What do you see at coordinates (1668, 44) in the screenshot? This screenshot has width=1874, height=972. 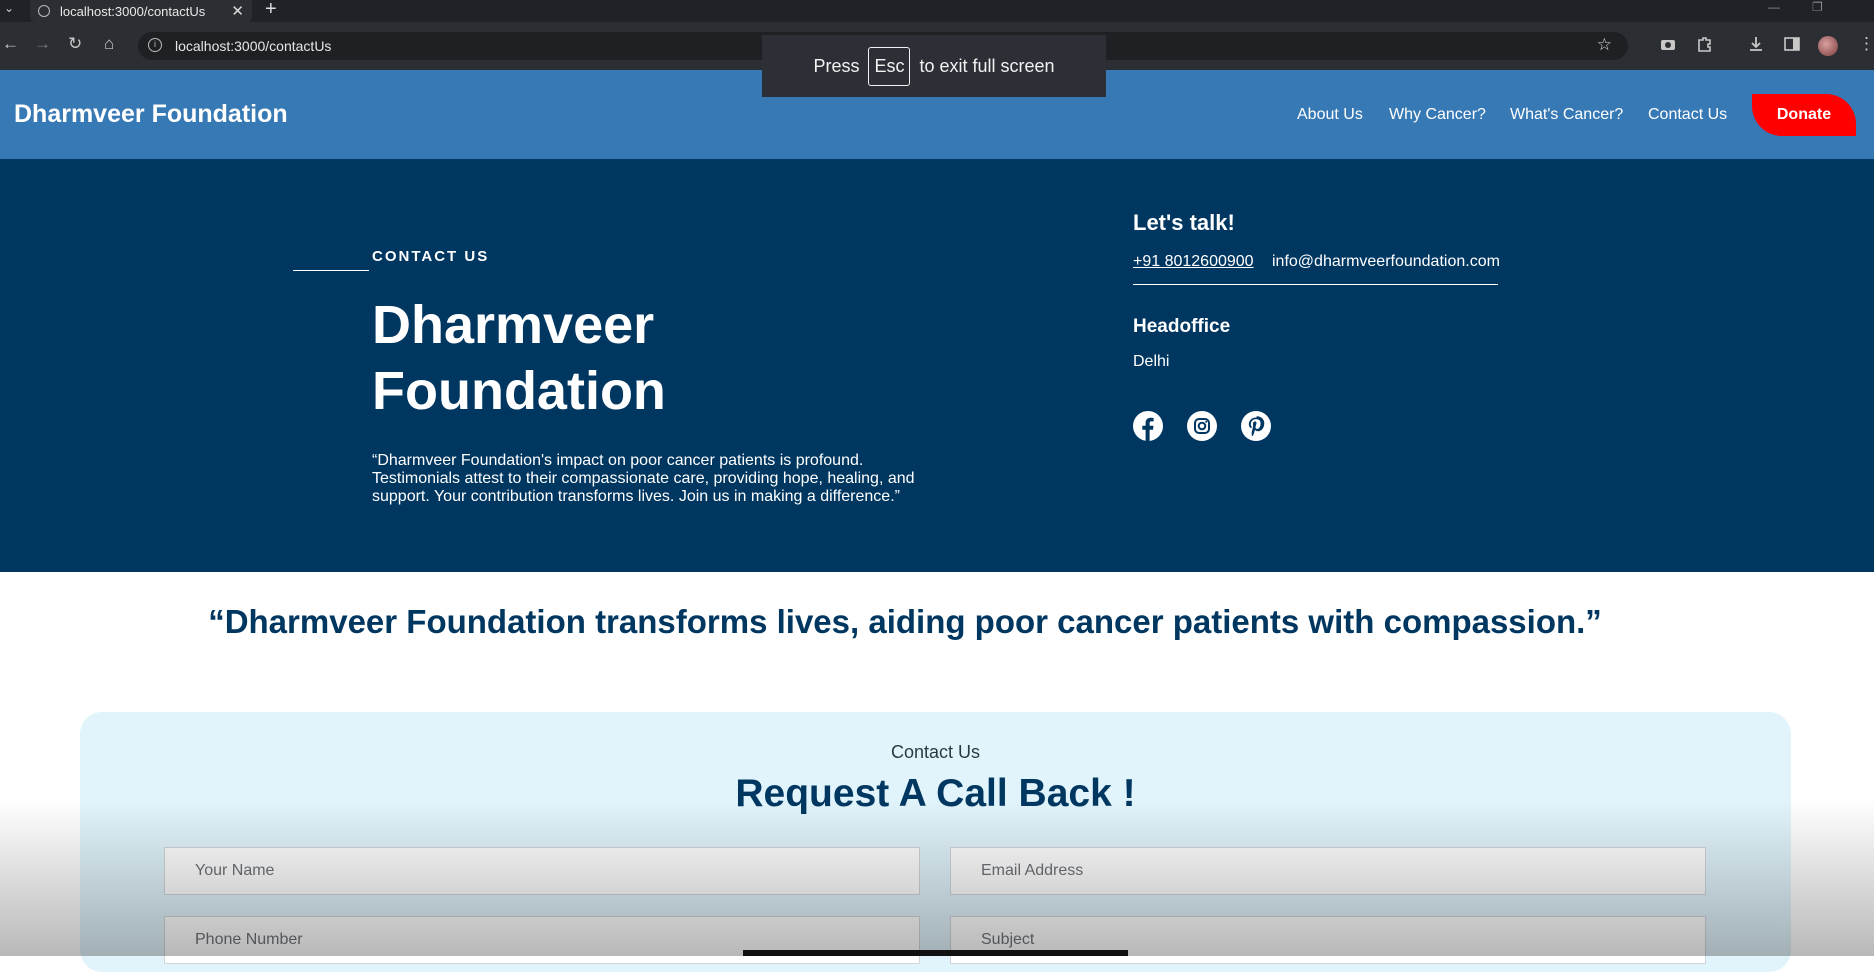 I see `screenshot-camera-icon` at bounding box center [1668, 44].